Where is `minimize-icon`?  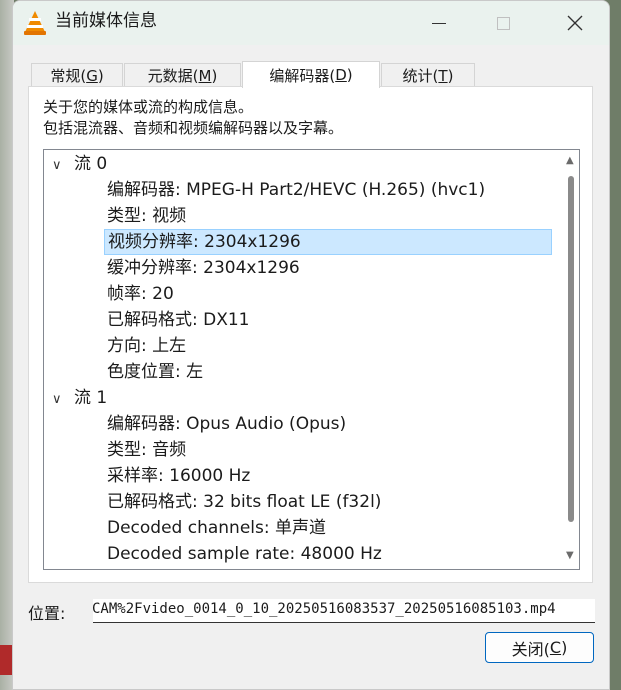 minimize-icon is located at coordinates (439, 23).